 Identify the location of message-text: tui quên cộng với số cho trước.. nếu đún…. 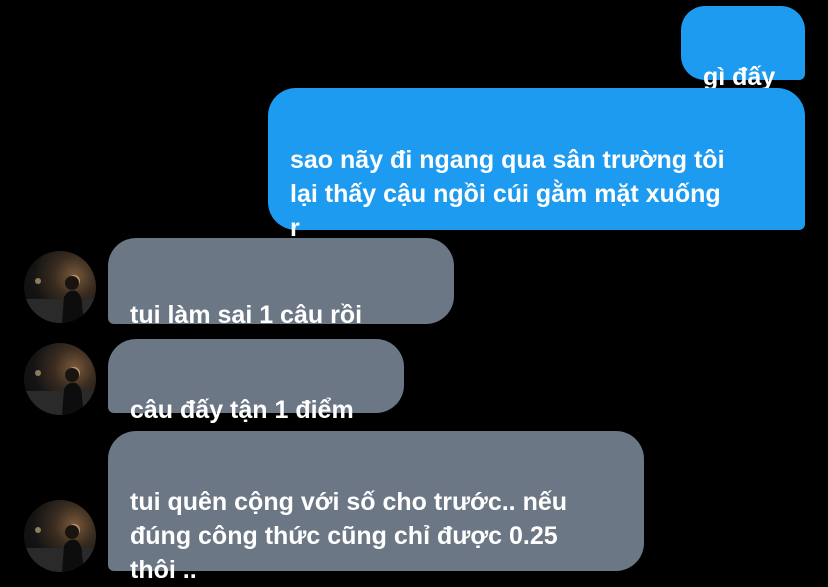
(349, 536).